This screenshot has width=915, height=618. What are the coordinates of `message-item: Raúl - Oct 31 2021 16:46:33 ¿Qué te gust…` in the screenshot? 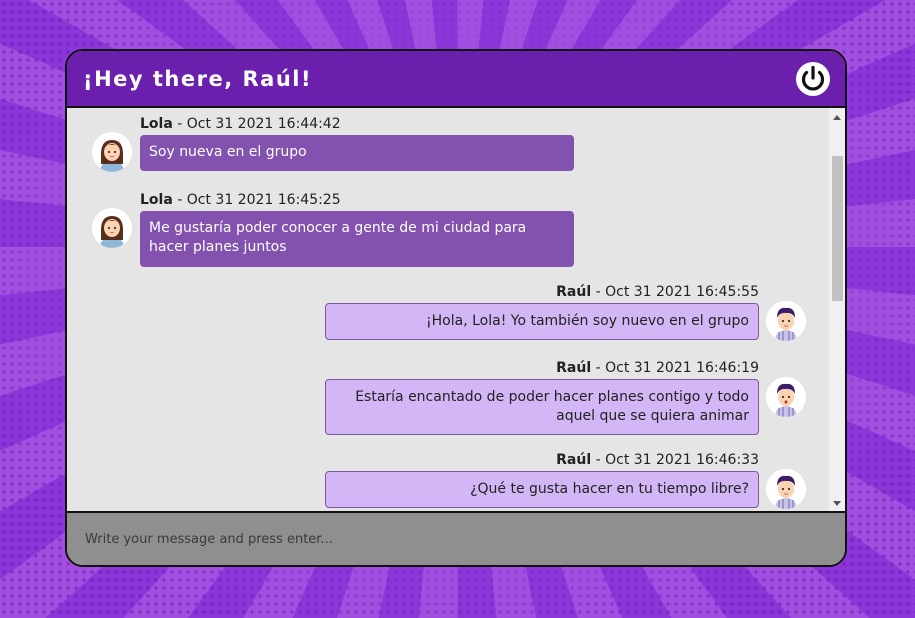 It's located at (542, 480).